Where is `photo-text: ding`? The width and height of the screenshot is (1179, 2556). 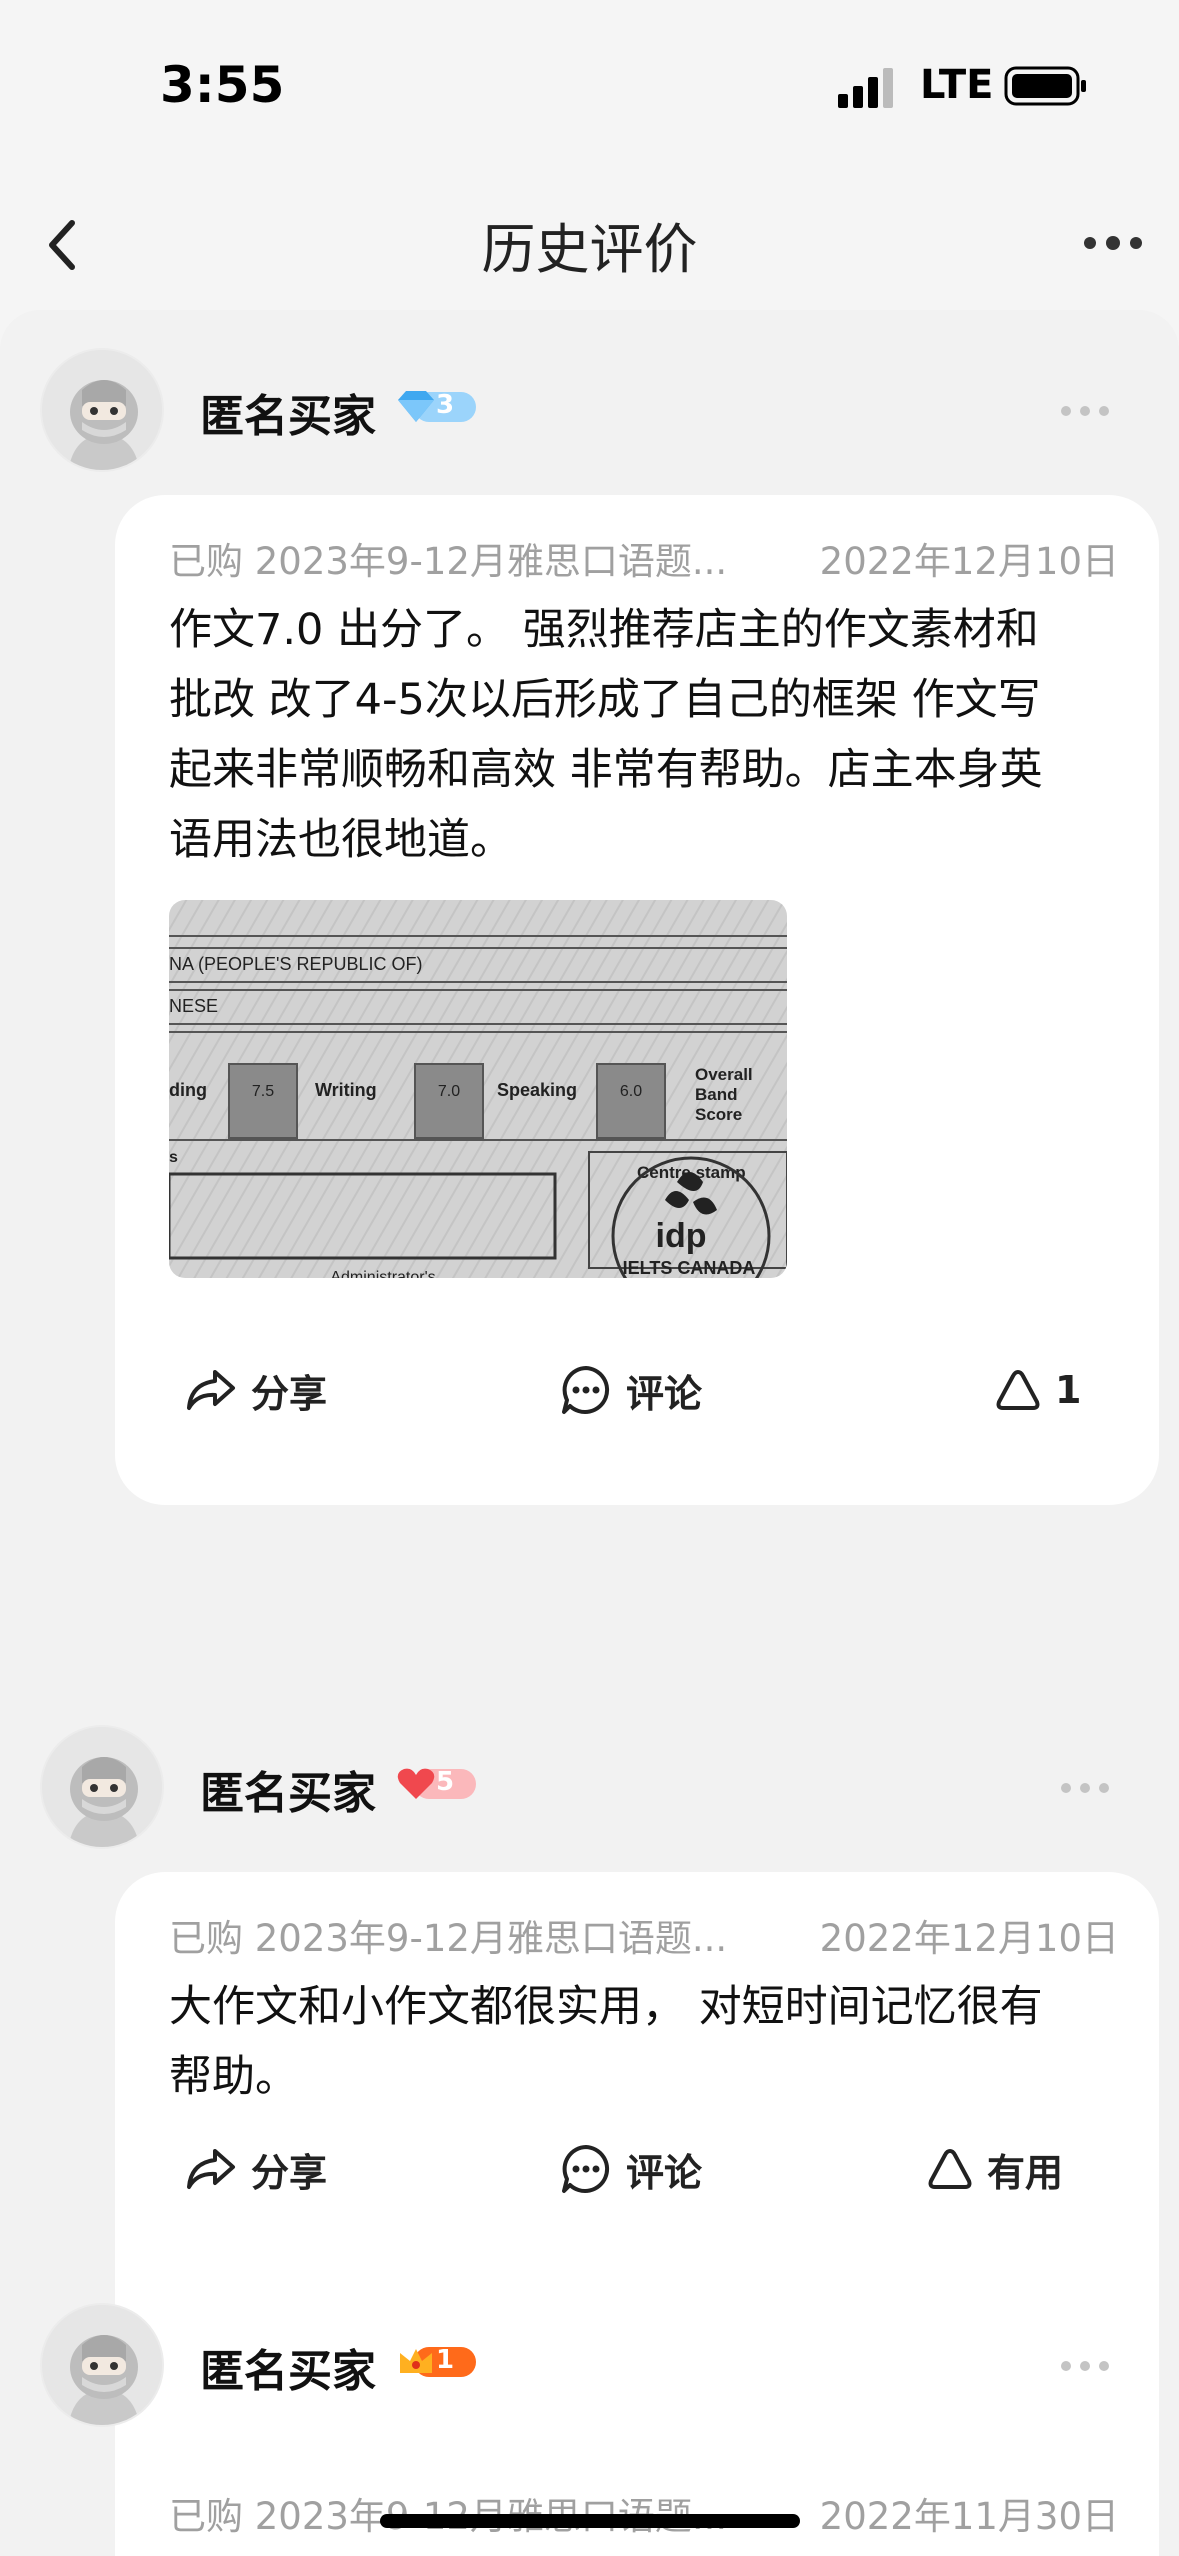 photo-text: ding is located at coordinates (188, 1090).